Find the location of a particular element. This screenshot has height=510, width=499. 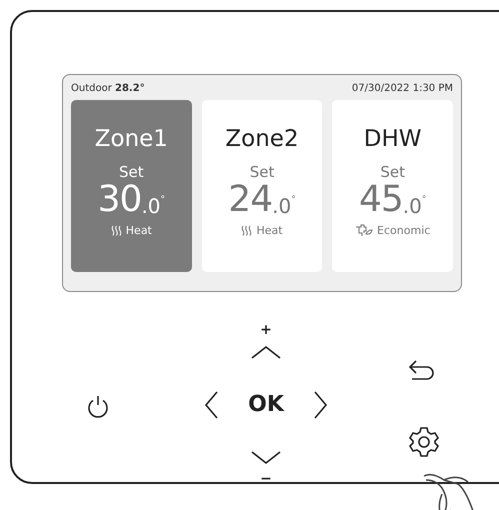

zone-card: Zone2 Set 24.0° Heat is located at coordinates (262, 186).